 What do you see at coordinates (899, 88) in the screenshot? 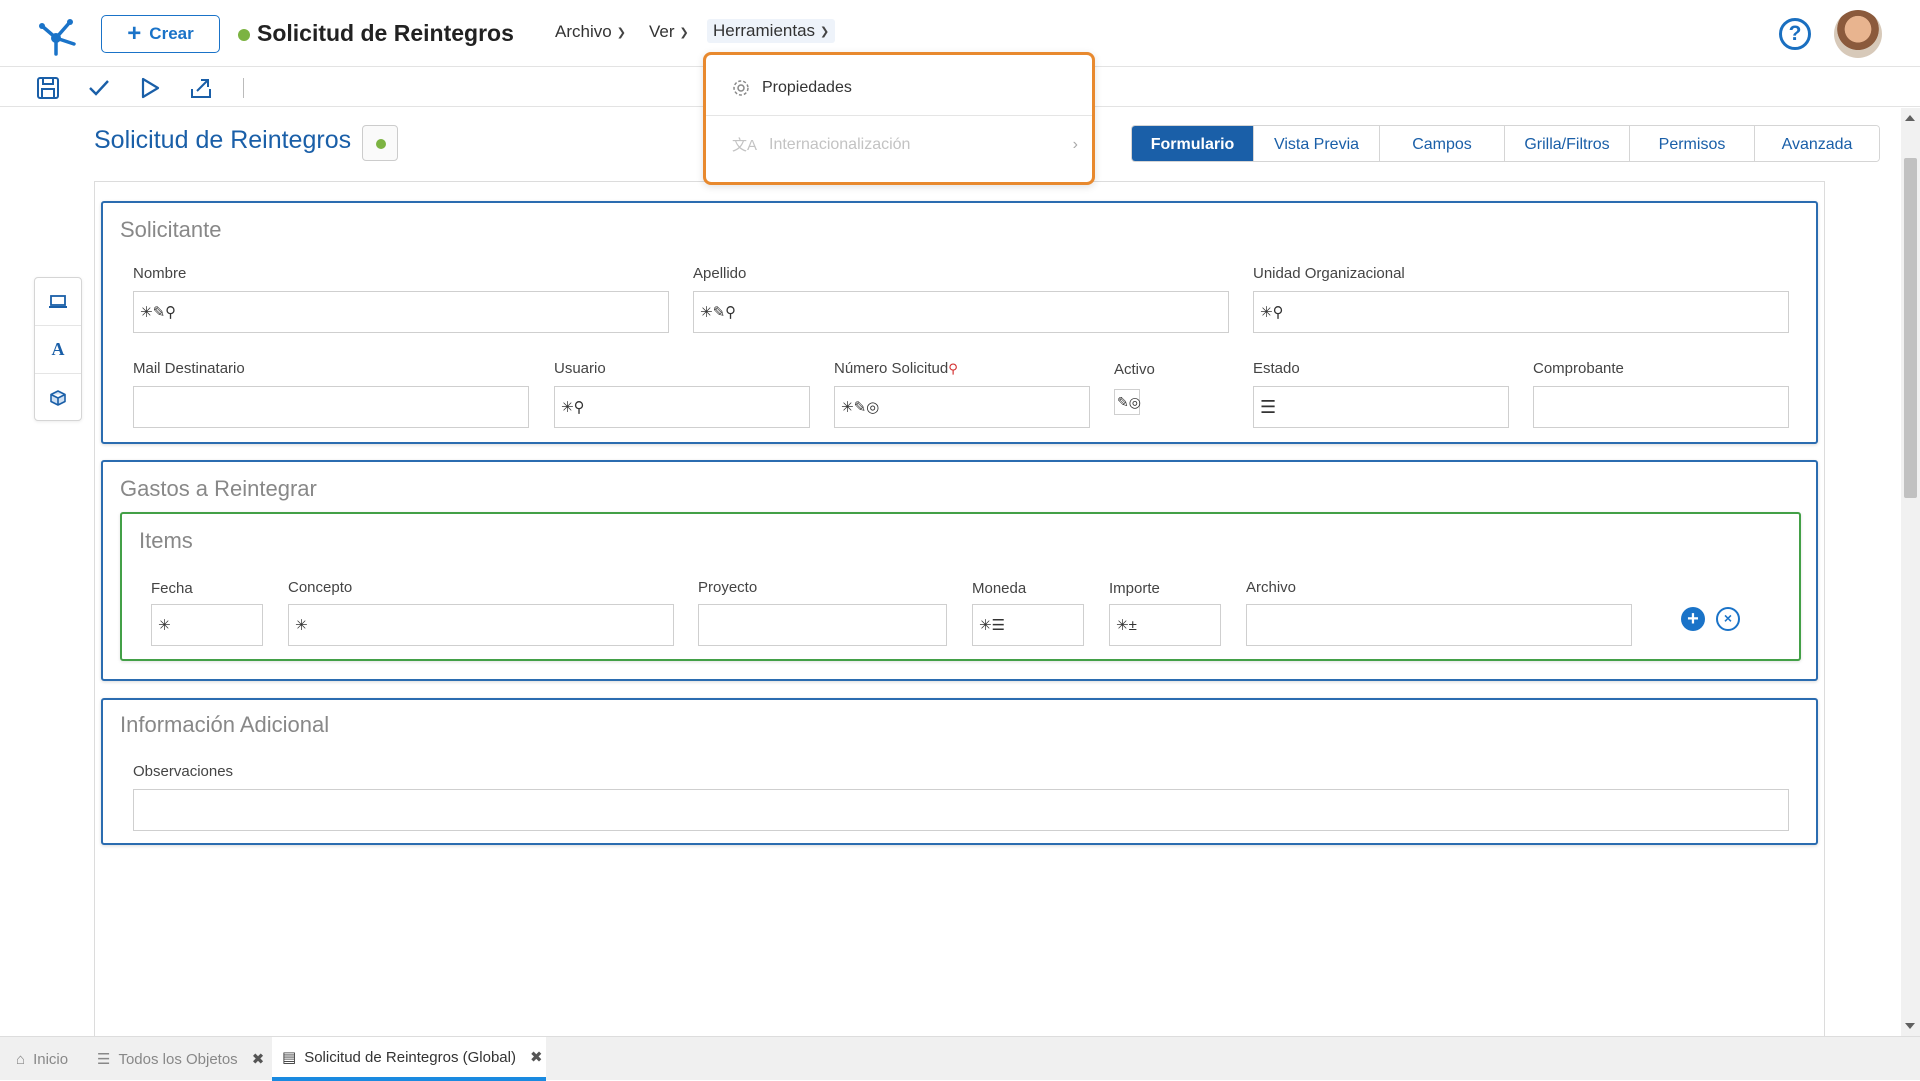
I see `menu-item-propiedades: Propiedades` at bounding box center [899, 88].